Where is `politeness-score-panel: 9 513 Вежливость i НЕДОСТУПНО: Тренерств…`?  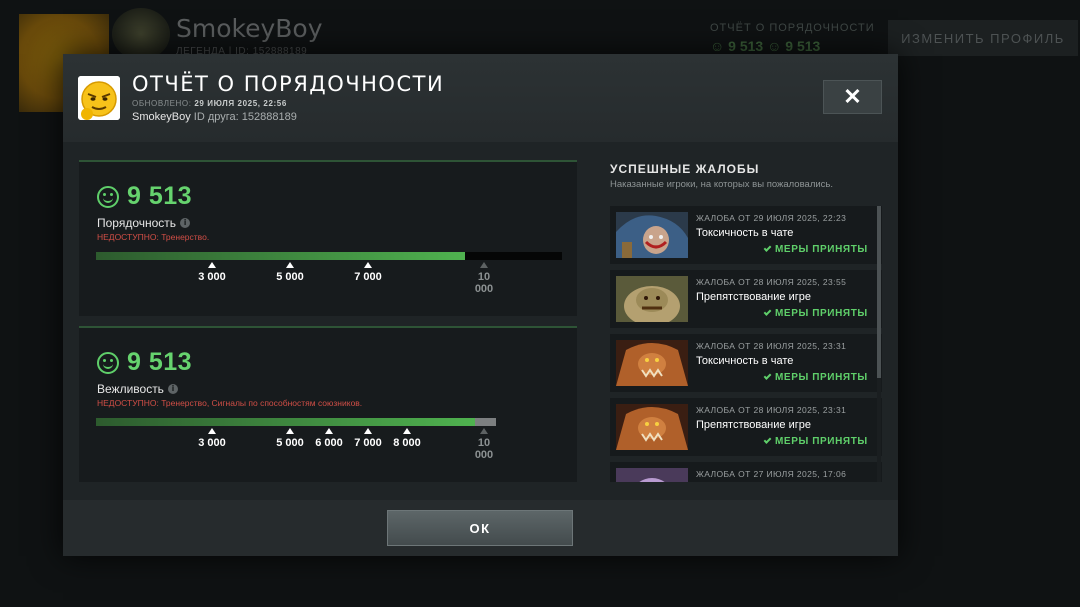 politeness-score-panel: 9 513 Вежливость i НЕДОСТУПНО: Тренерств… is located at coordinates (328, 404).